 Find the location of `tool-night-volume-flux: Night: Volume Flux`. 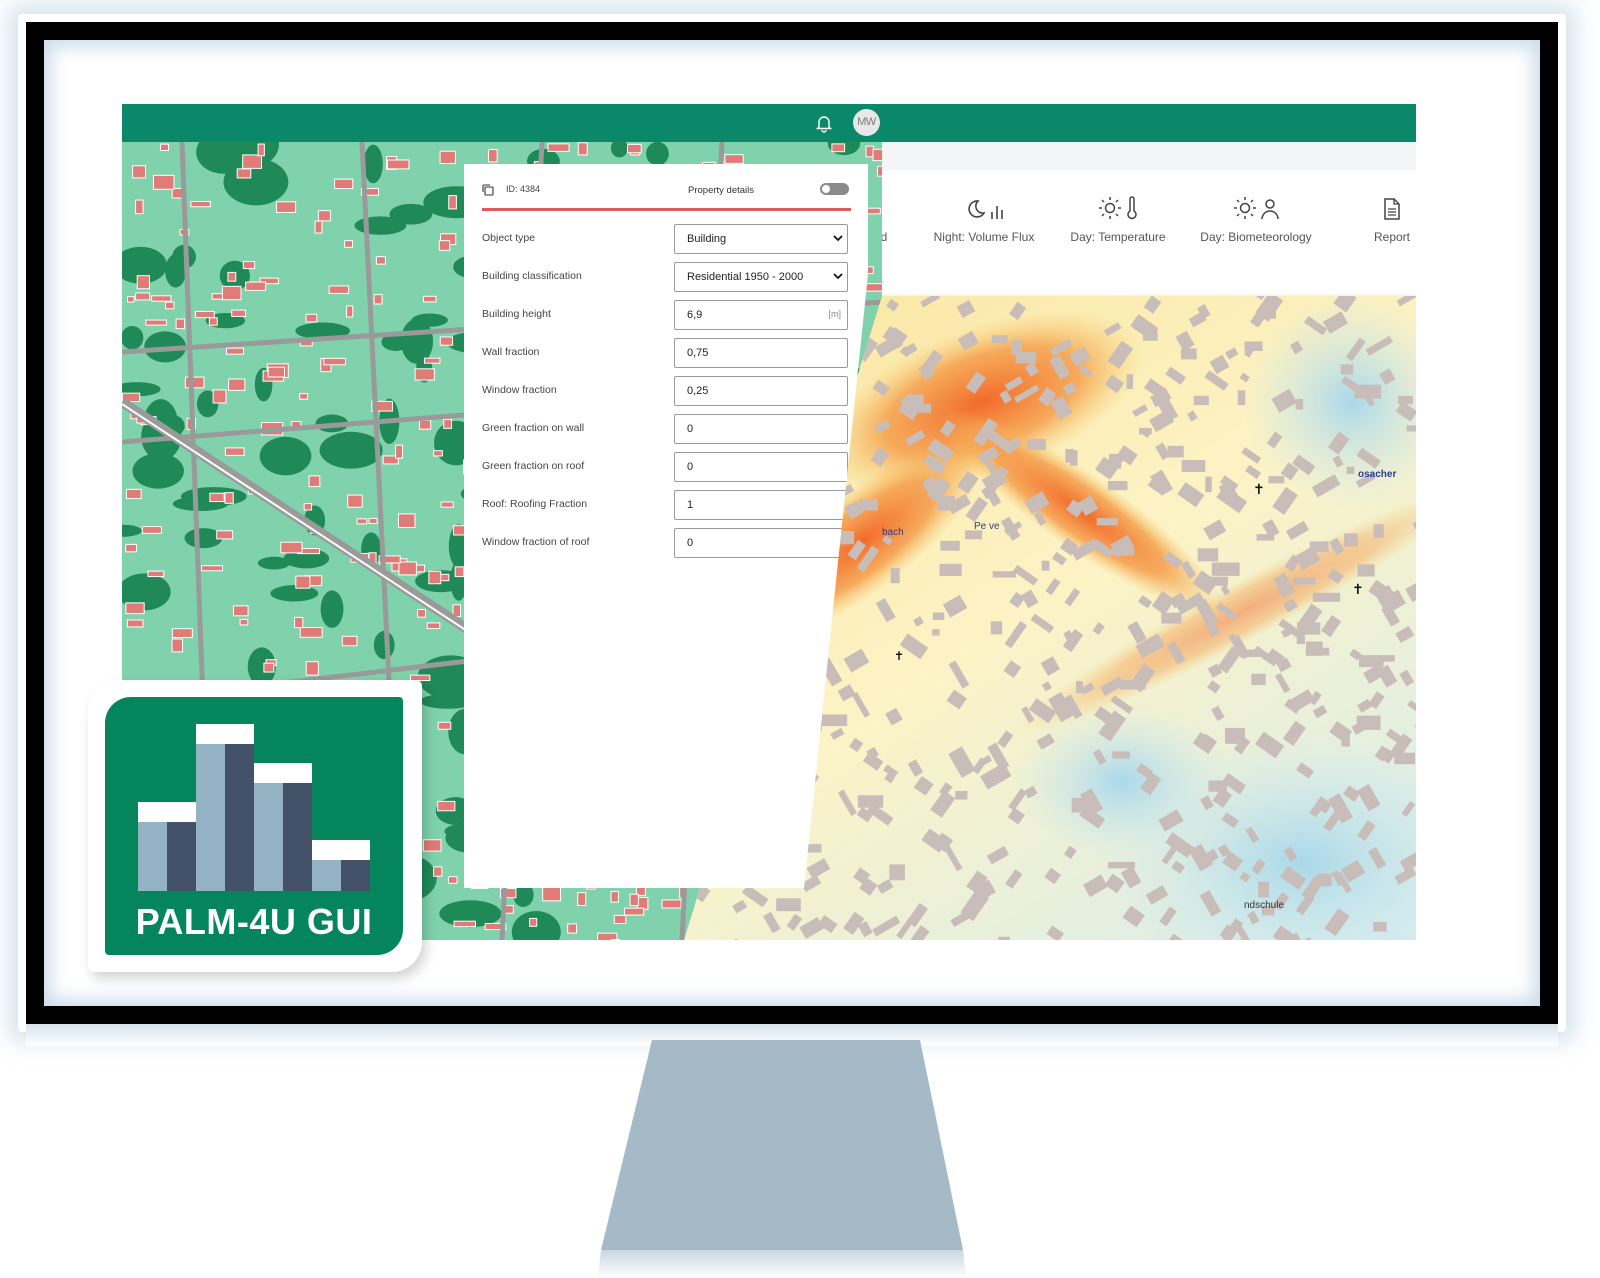

tool-night-volume-flux: Night: Volume Flux is located at coordinates (984, 219).